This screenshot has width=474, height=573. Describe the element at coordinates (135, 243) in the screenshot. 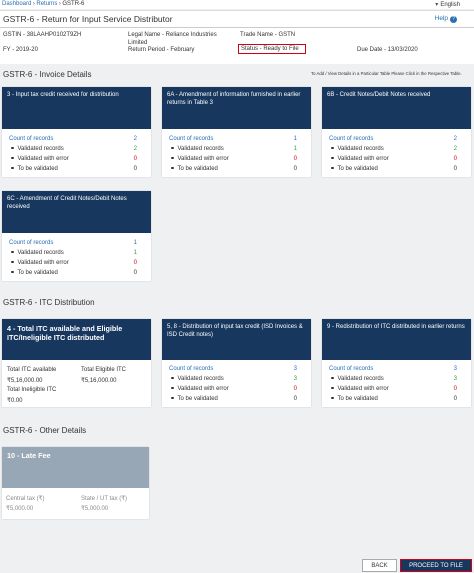

I see `count-value: 1` at that location.